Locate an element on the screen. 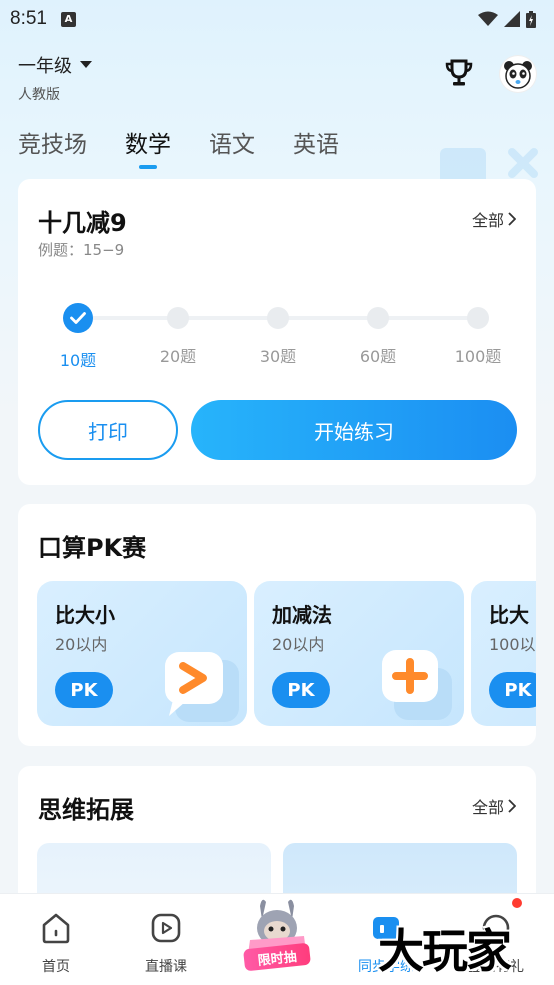 The width and height of the screenshot is (554, 985). tab-math: 数学 is located at coordinates (148, 142).